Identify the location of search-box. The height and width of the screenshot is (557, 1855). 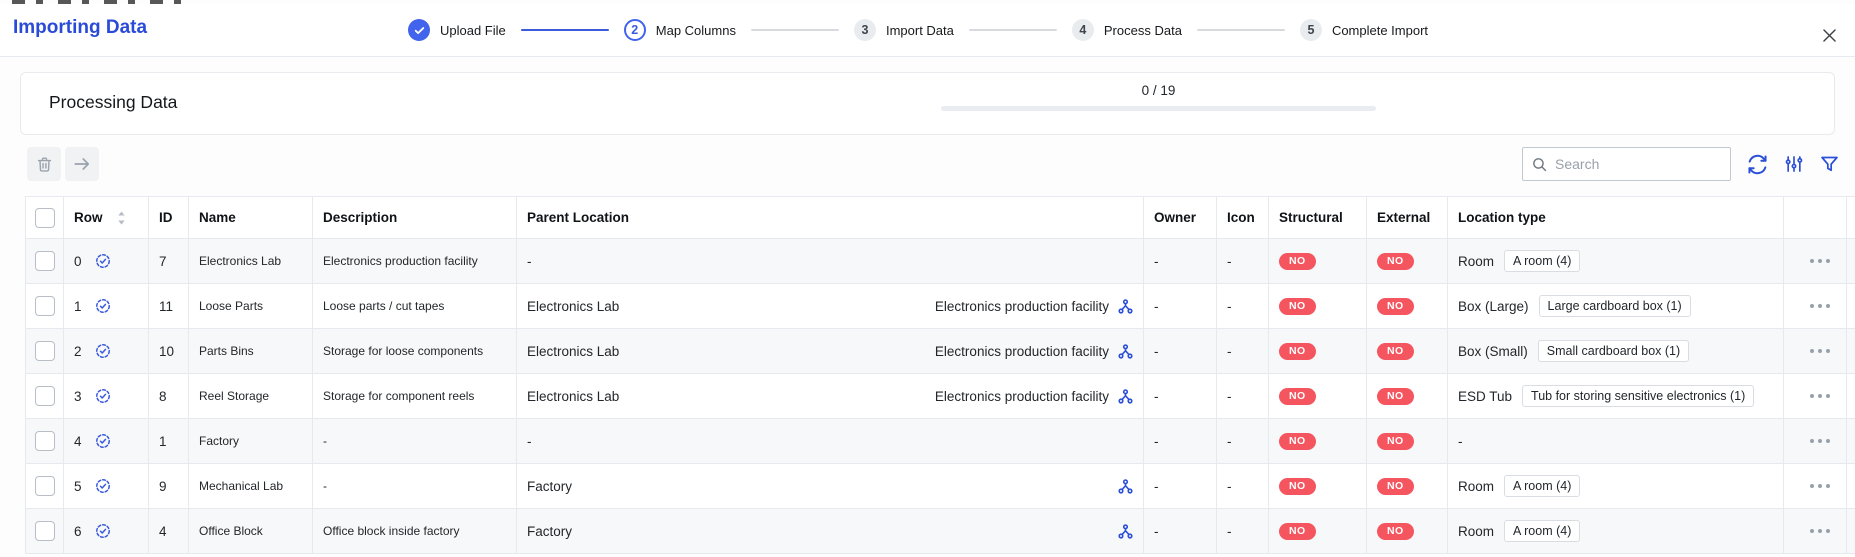
(1626, 164).